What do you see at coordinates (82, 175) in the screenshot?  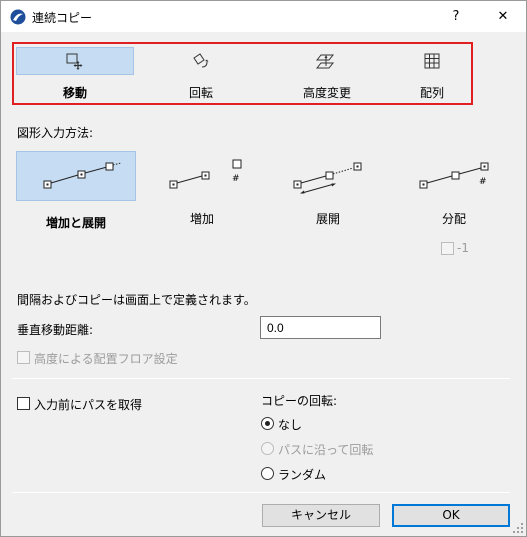 I see `increment-spread-icon` at bounding box center [82, 175].